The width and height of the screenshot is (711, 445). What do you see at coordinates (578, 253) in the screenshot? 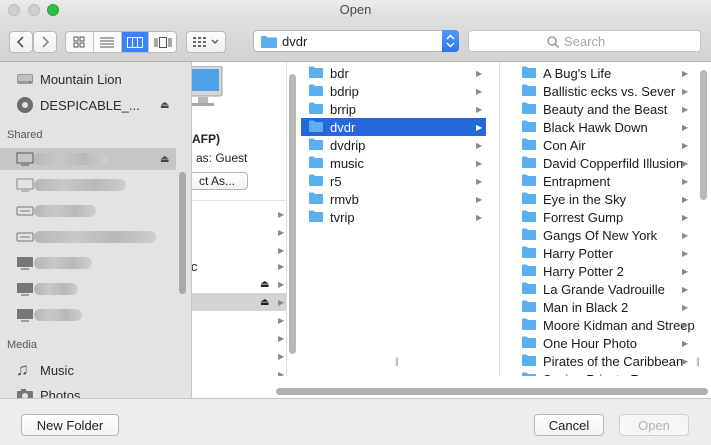
I see `folder-name: Harry Potter` at bounding box center [578, 253].